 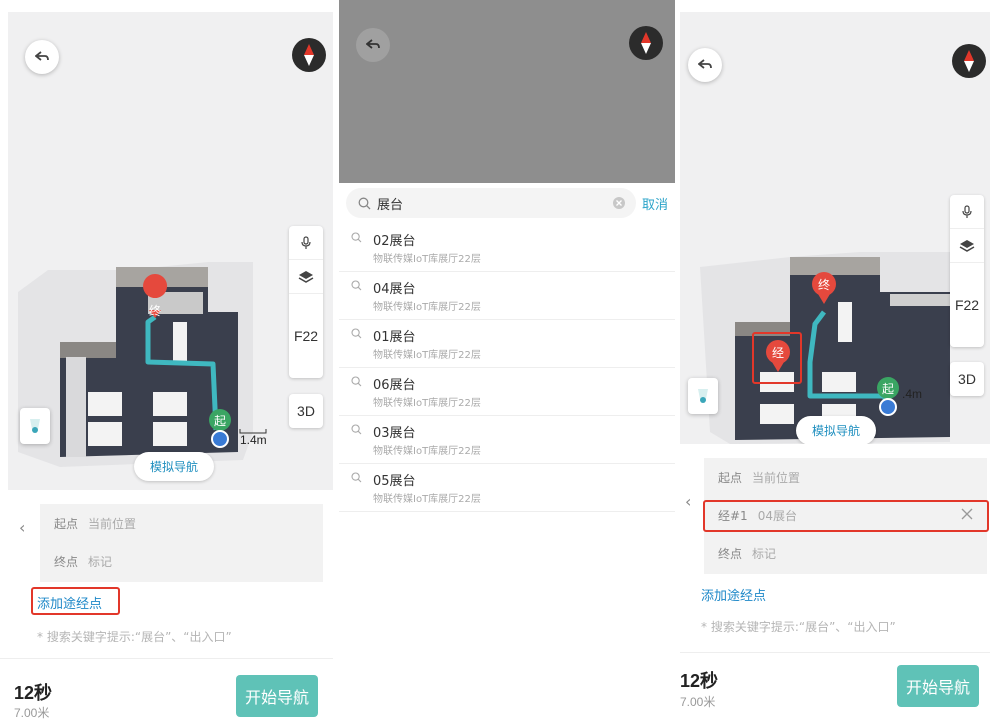 I want to click on result-title: 03展台, so click(x=394, y=433).